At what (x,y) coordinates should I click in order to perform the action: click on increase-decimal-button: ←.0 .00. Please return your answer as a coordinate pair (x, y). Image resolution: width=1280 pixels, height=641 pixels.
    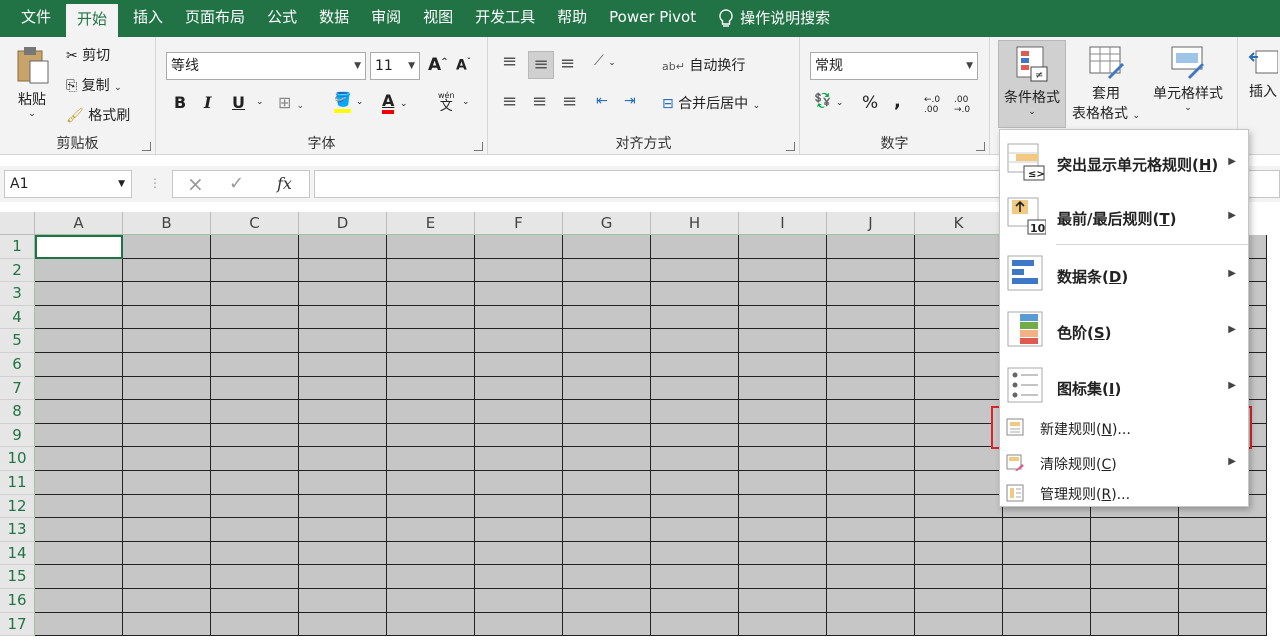
    Looking at the image, I should click on (936, 105).